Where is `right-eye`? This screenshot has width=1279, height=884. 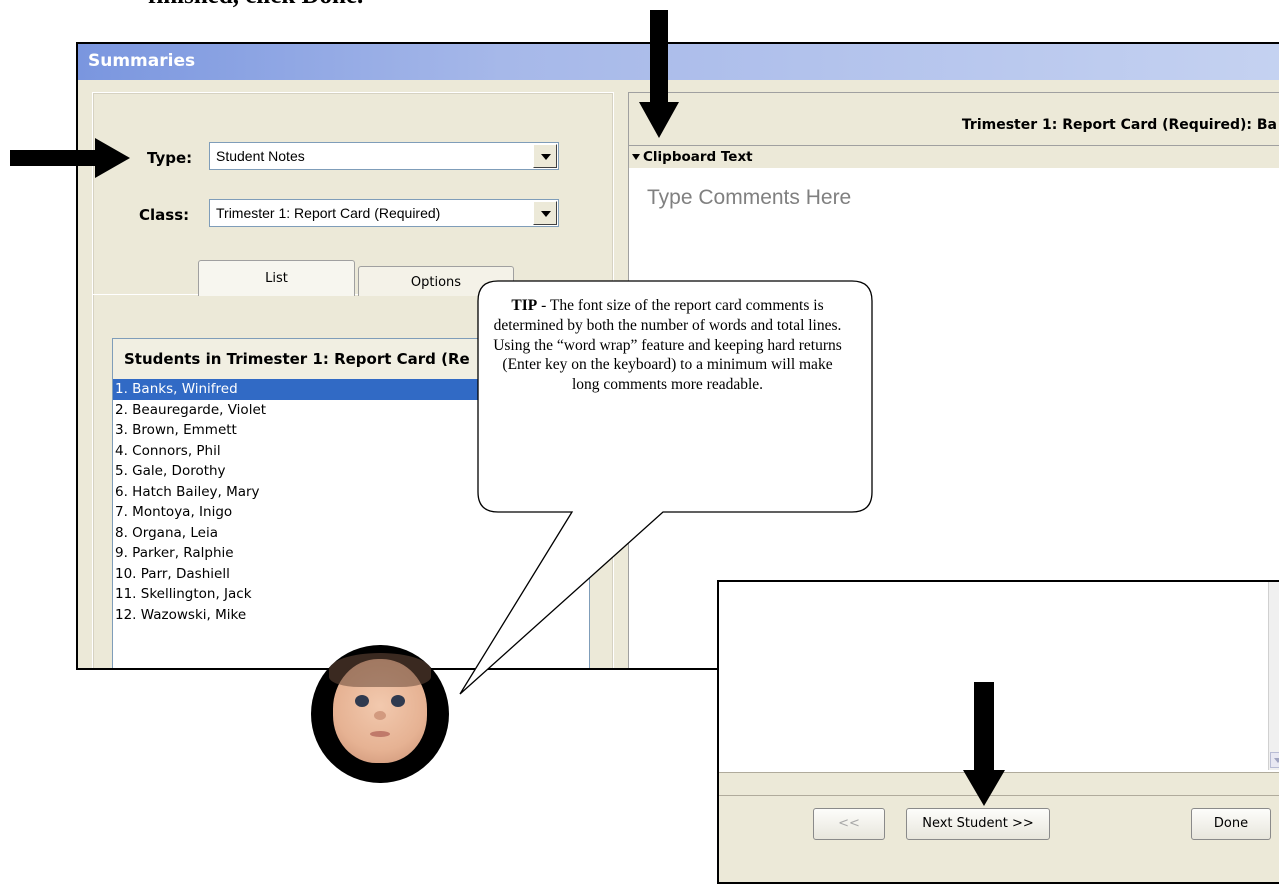 right-eye is located at coordinates (398, 701).